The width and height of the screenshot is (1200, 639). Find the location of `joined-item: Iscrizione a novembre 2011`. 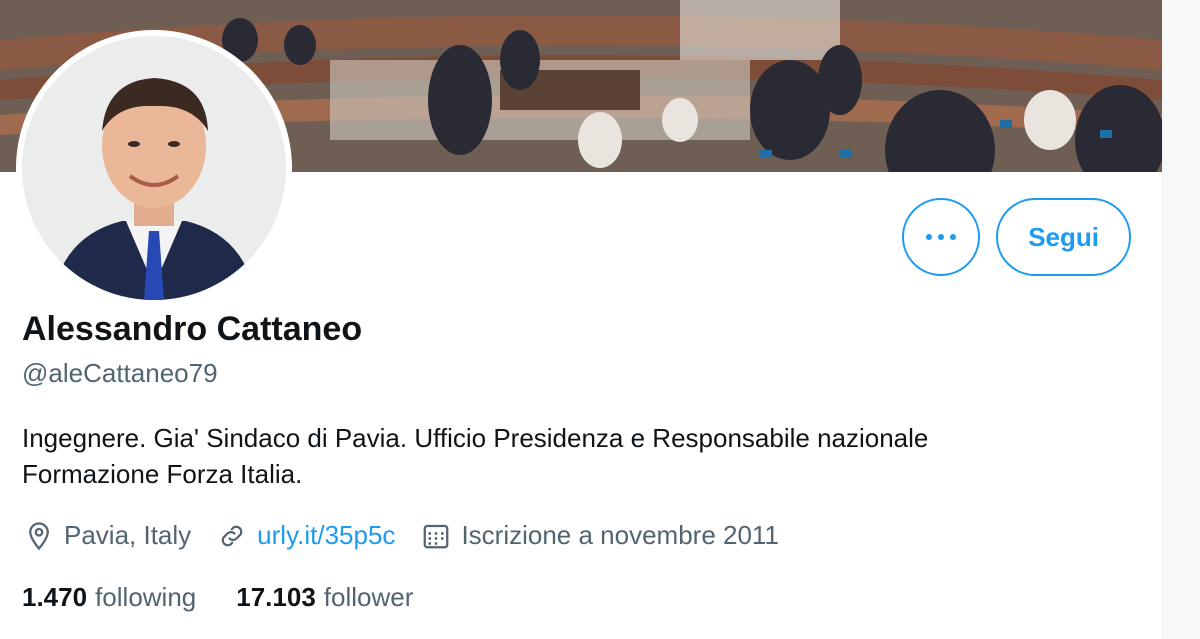

joined-item: Iscrizione a novembre 2011 is located at coordinates (600, 535).